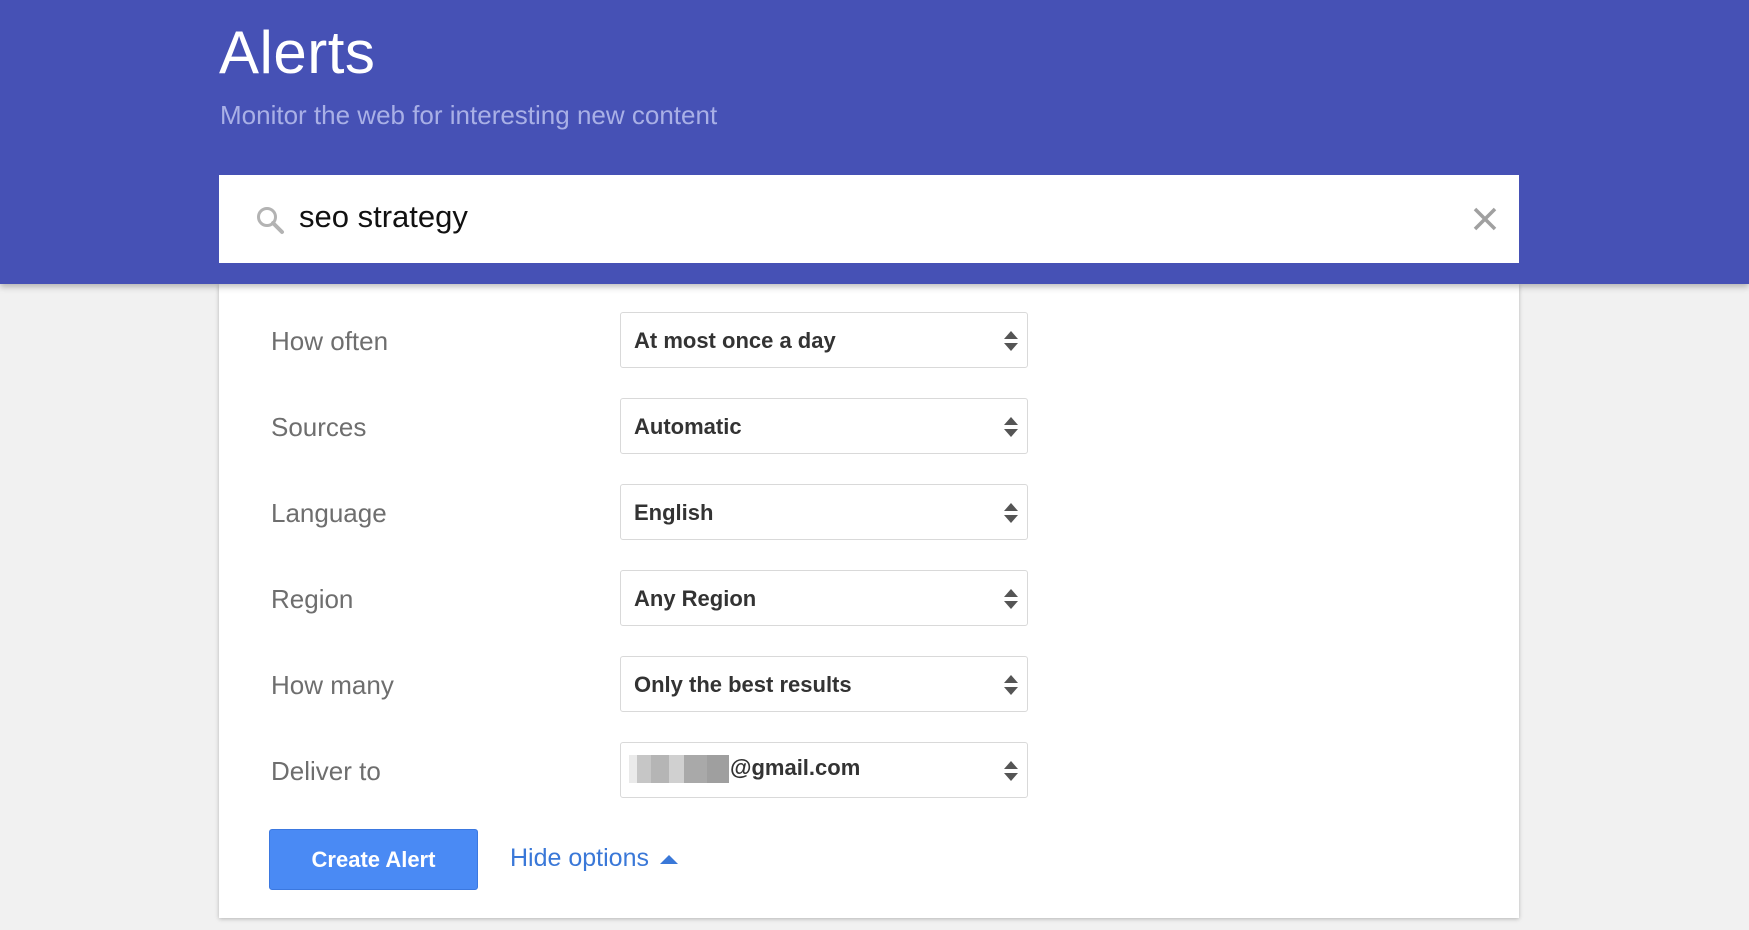  Describe the element at coordinates (824, 598) in the screenshot. I see `region-select: Any Region` at that location.